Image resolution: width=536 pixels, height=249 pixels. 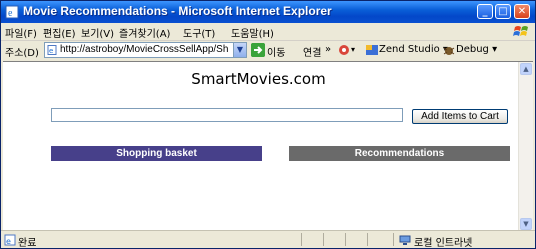 I want to click on vertical-scrollbar: ▲ ▼, so click(x=525, y=155).